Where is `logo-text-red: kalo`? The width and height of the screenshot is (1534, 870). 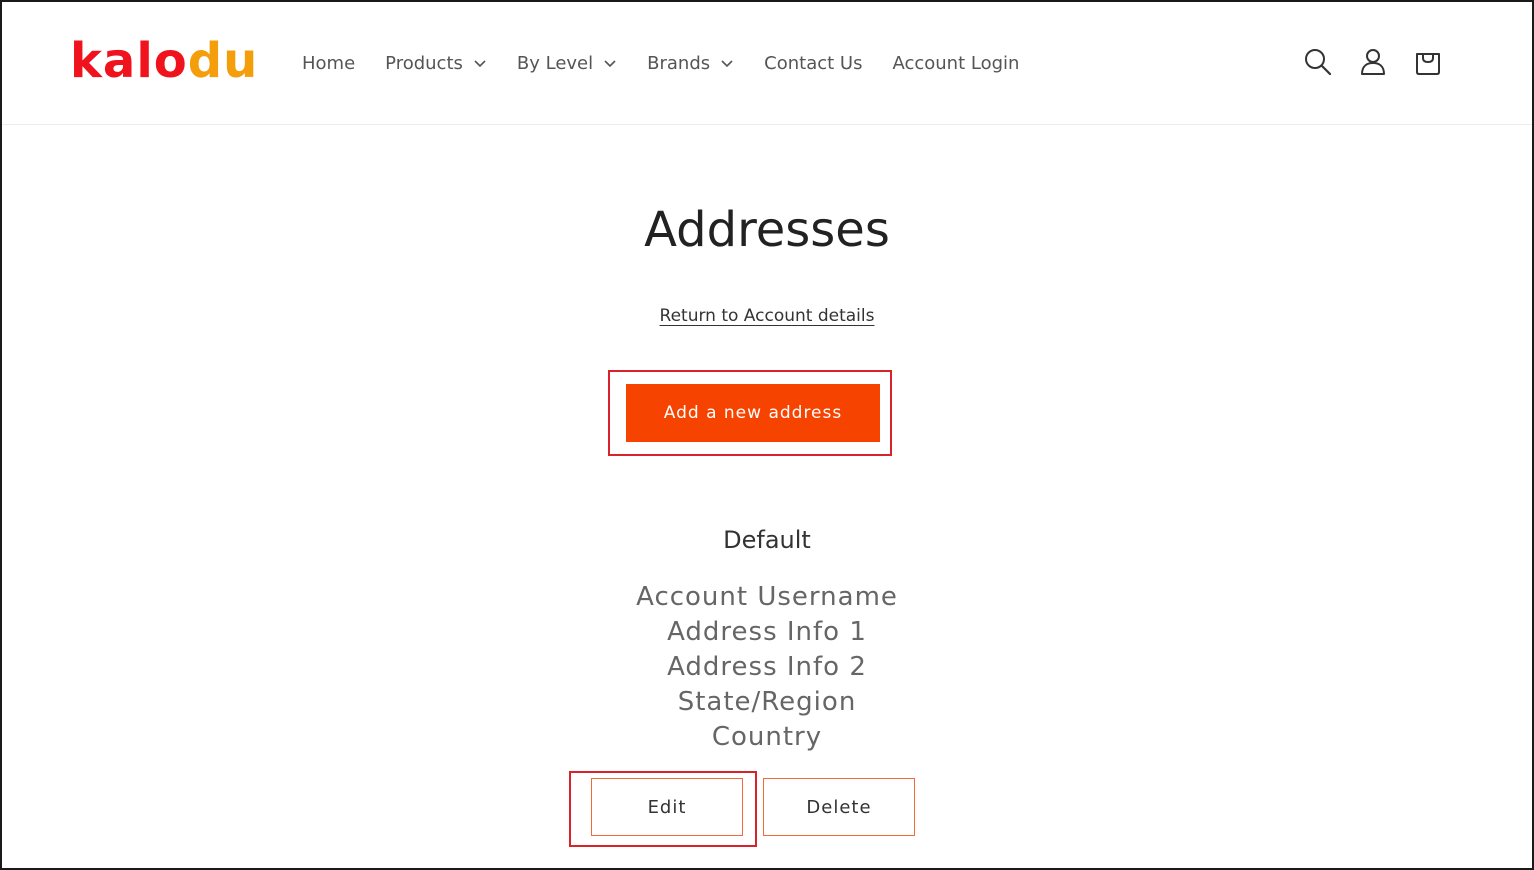
logo-text-red: kalo is located at coordinates (129, 61).